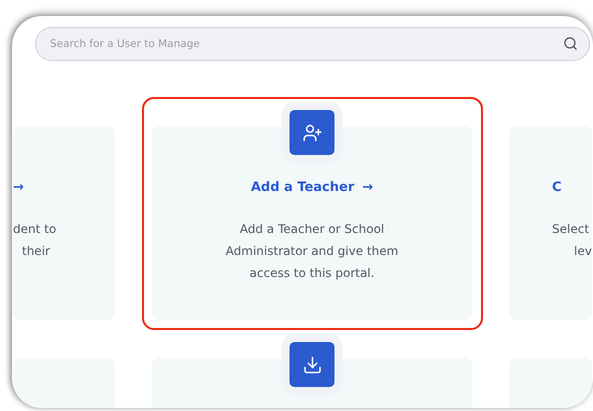 The width and height of the screenshot is (593, 411). I want to click on card-description: dent to, so click(34, 229).